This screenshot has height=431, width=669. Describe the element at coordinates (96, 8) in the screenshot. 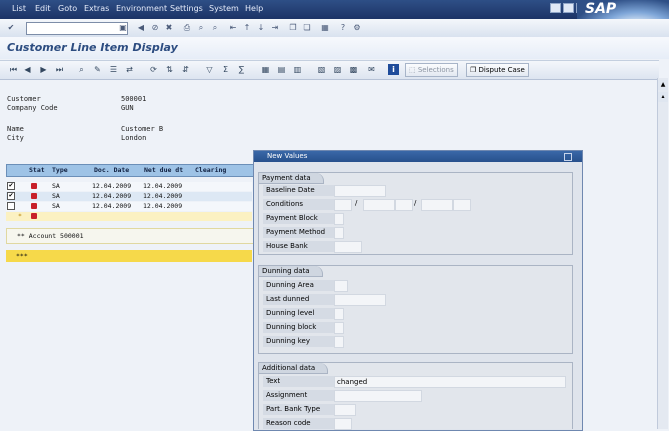

I see `menu-extras: Extras` at that location.